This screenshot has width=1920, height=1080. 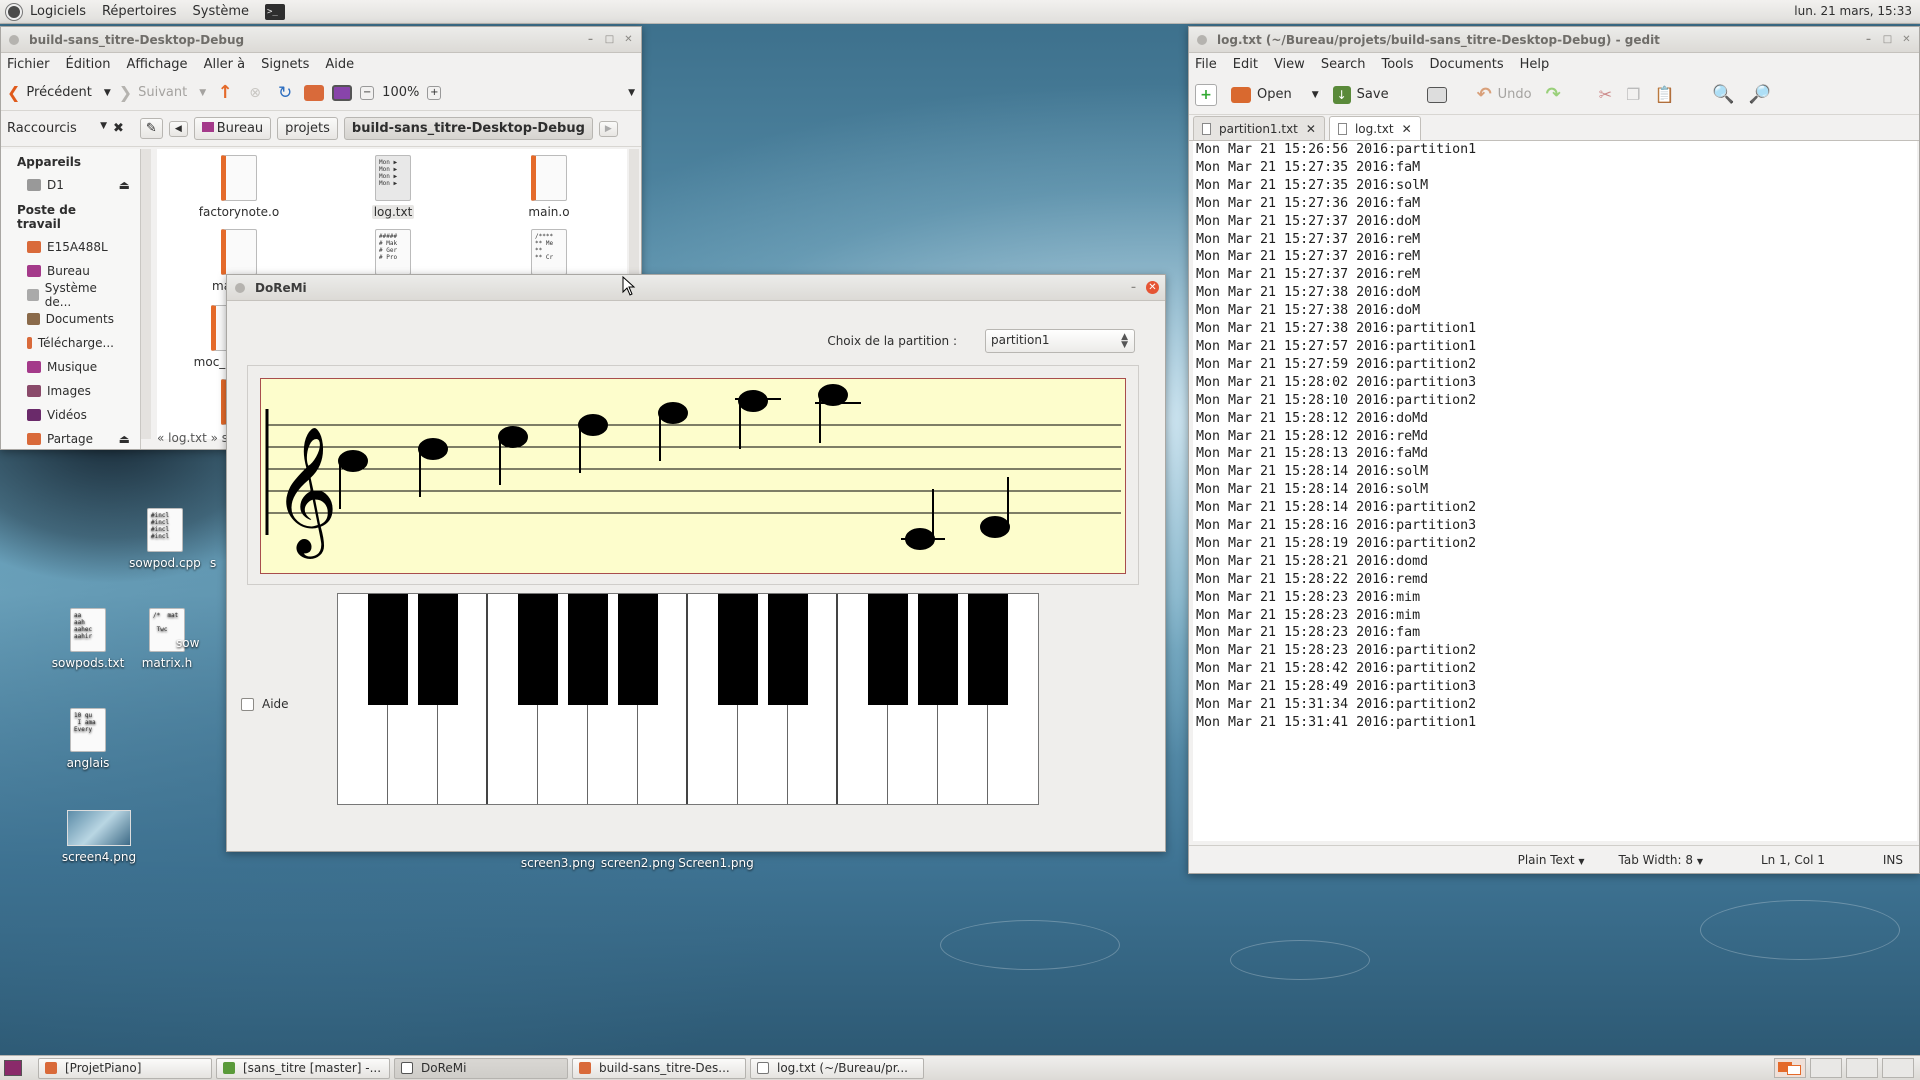 I want to click on menu-view: View, so click(x=1289, y=64).